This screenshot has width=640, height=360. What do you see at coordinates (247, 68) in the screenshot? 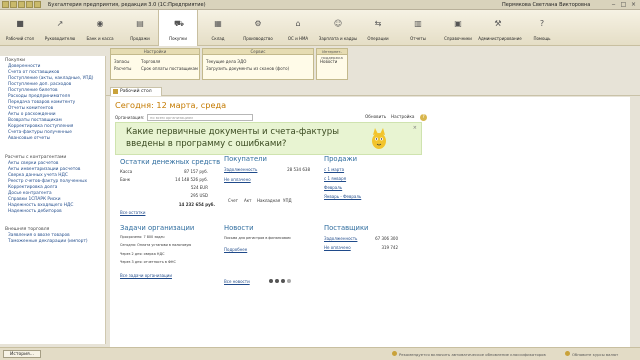
I see `submenu-item: Загрузить документы из сканов (фото)` at bounding box center [247, 68].